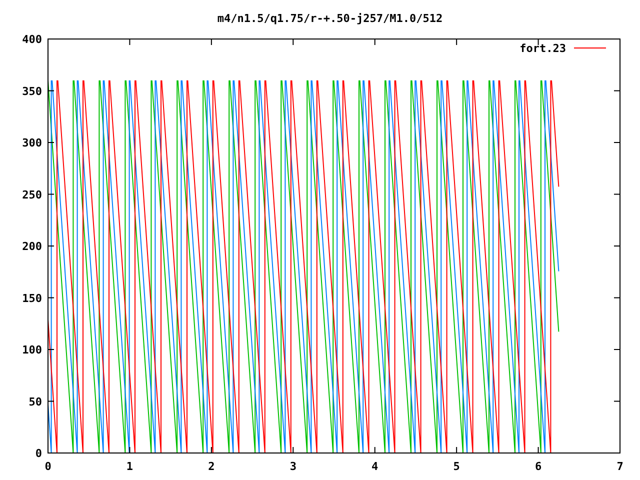 The height and width of the screenshot is (480, 640). Describe the element at coordinates (330, 18) in the screenshot. I see `chart-title: m4/n1.5/q1.75/r-+.50-j257/M1.0/512` at that location.